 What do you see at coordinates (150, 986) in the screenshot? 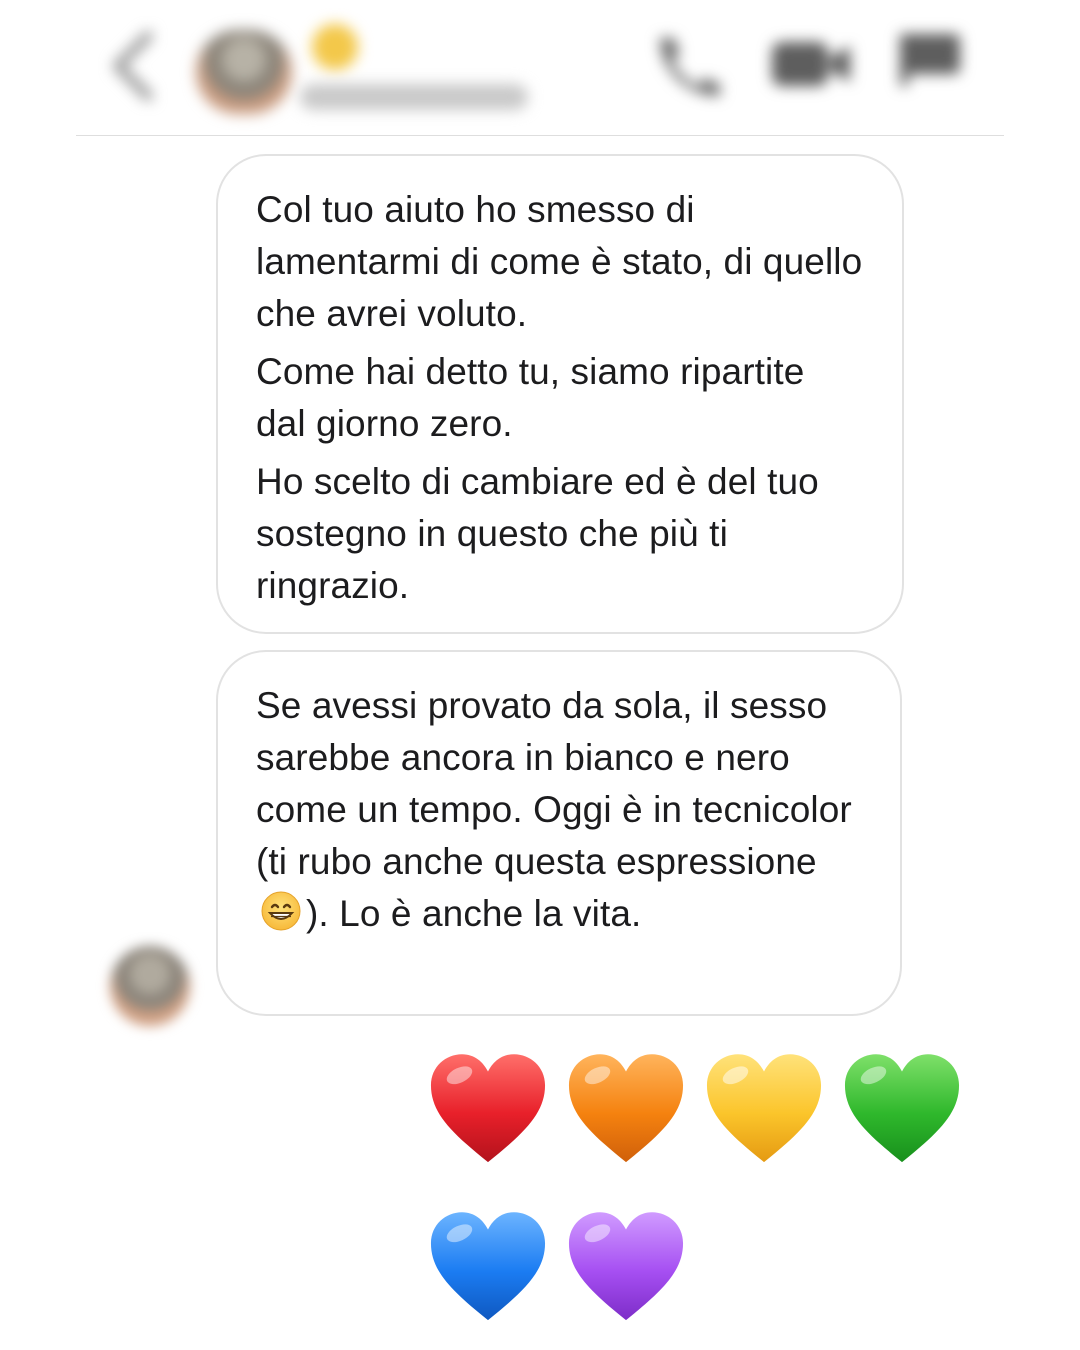
I see `sender-avatar` at bounding box center [150, 986].